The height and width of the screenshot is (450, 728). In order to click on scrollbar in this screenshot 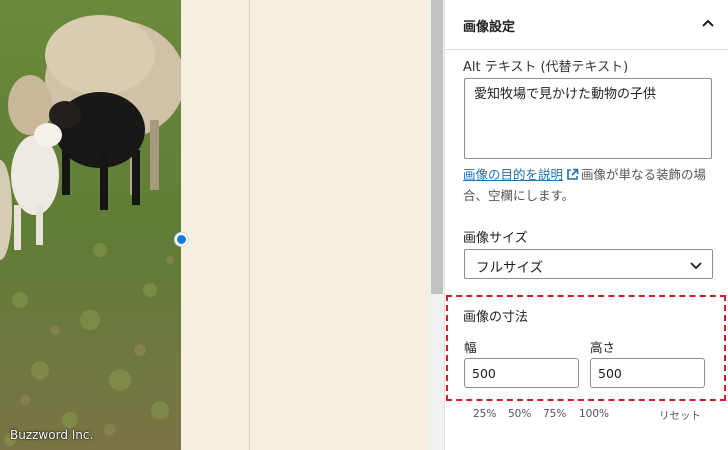, I will do `click(437, 225)`.